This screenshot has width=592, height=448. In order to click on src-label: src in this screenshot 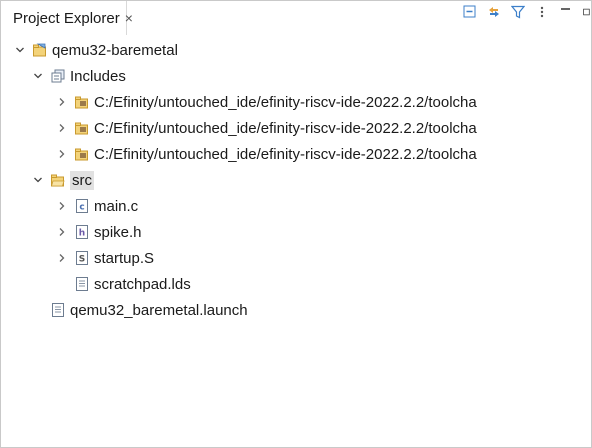, I will do `click(82, 180)`.